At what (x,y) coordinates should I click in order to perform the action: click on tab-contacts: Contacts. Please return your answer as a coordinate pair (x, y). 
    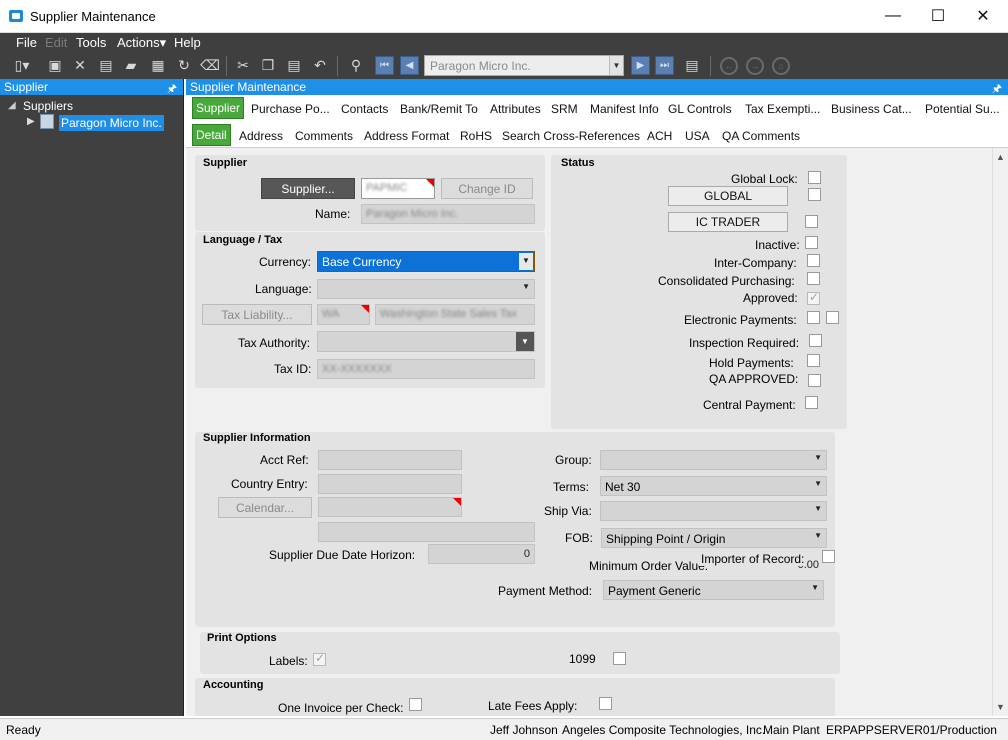
    Looking at the image, I should click on (364, 109).